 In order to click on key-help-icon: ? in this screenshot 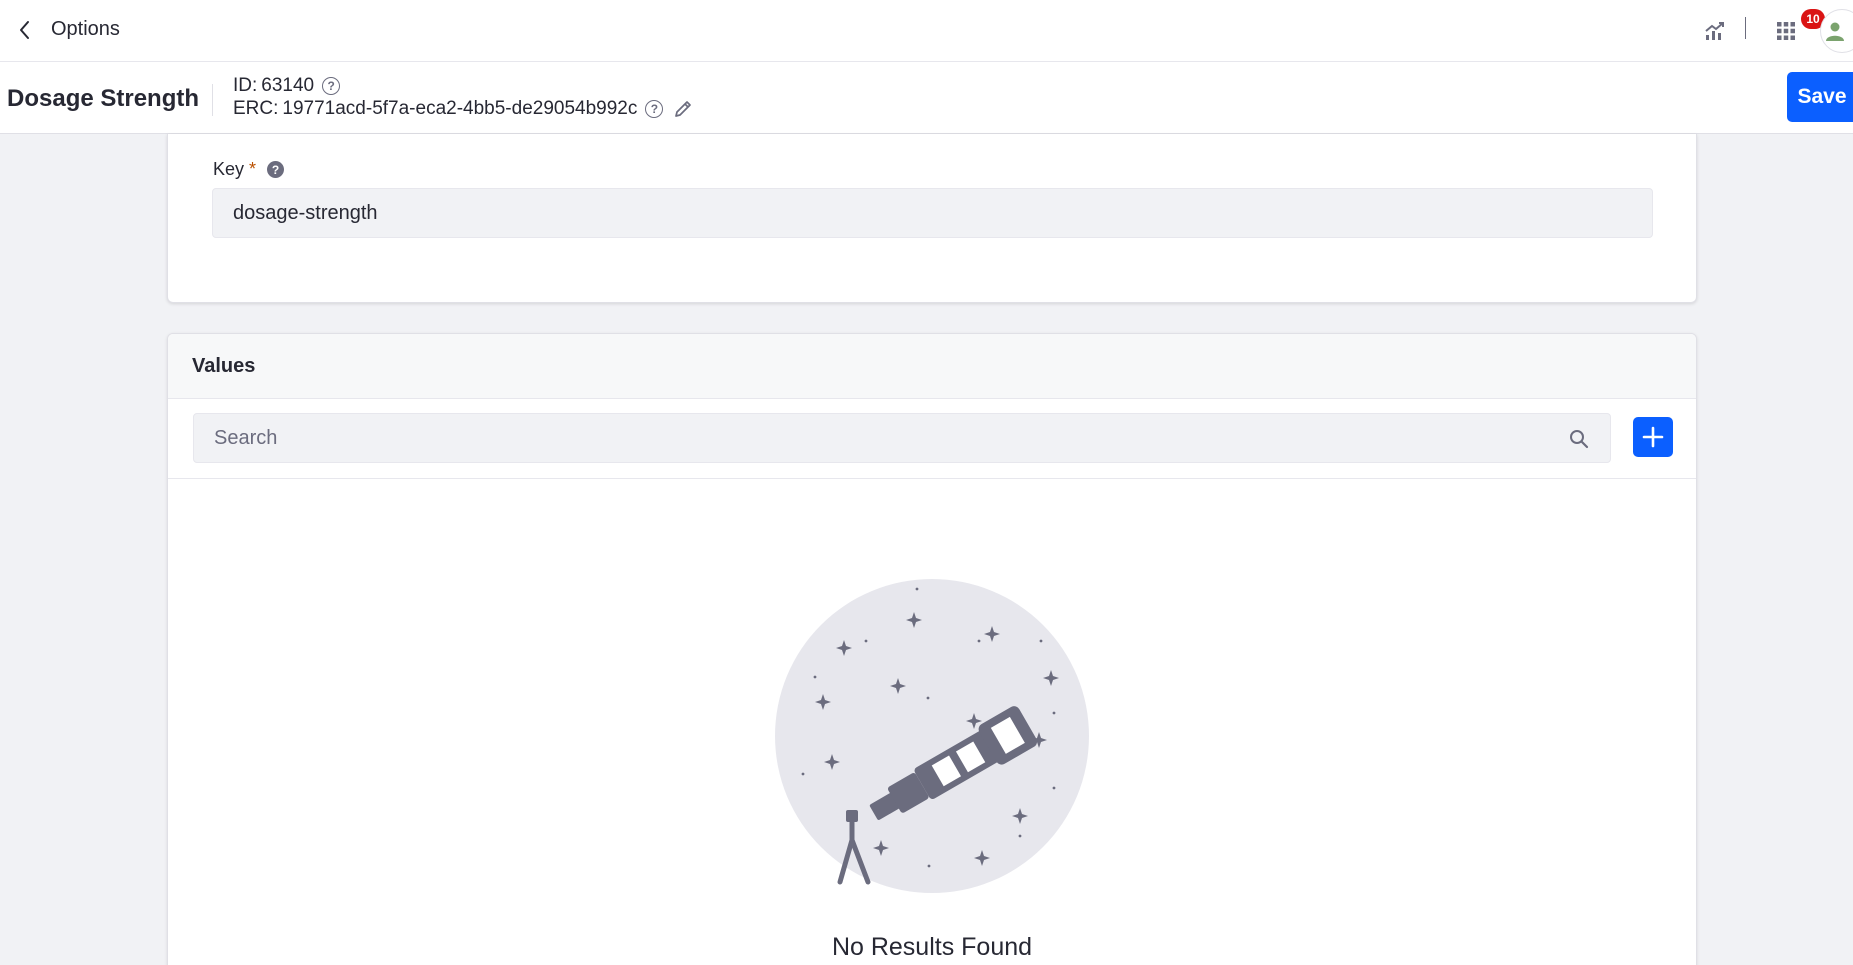, I will do `click(276, 169)`.